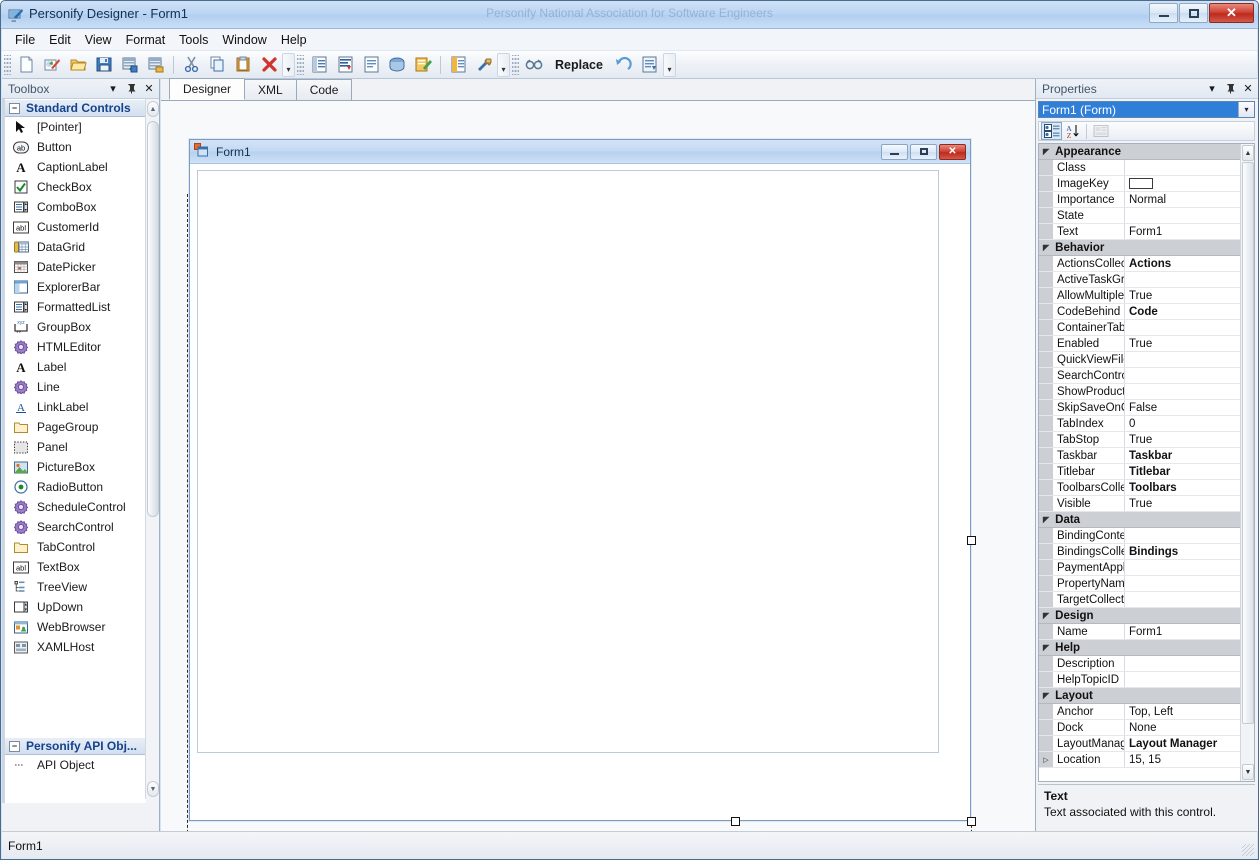 The width and height of the screenshot is (1259, 860). What do you see at coordinates (191, 65) in the screenshot?
I see `cut-icon` at bounding box center [191, 65].